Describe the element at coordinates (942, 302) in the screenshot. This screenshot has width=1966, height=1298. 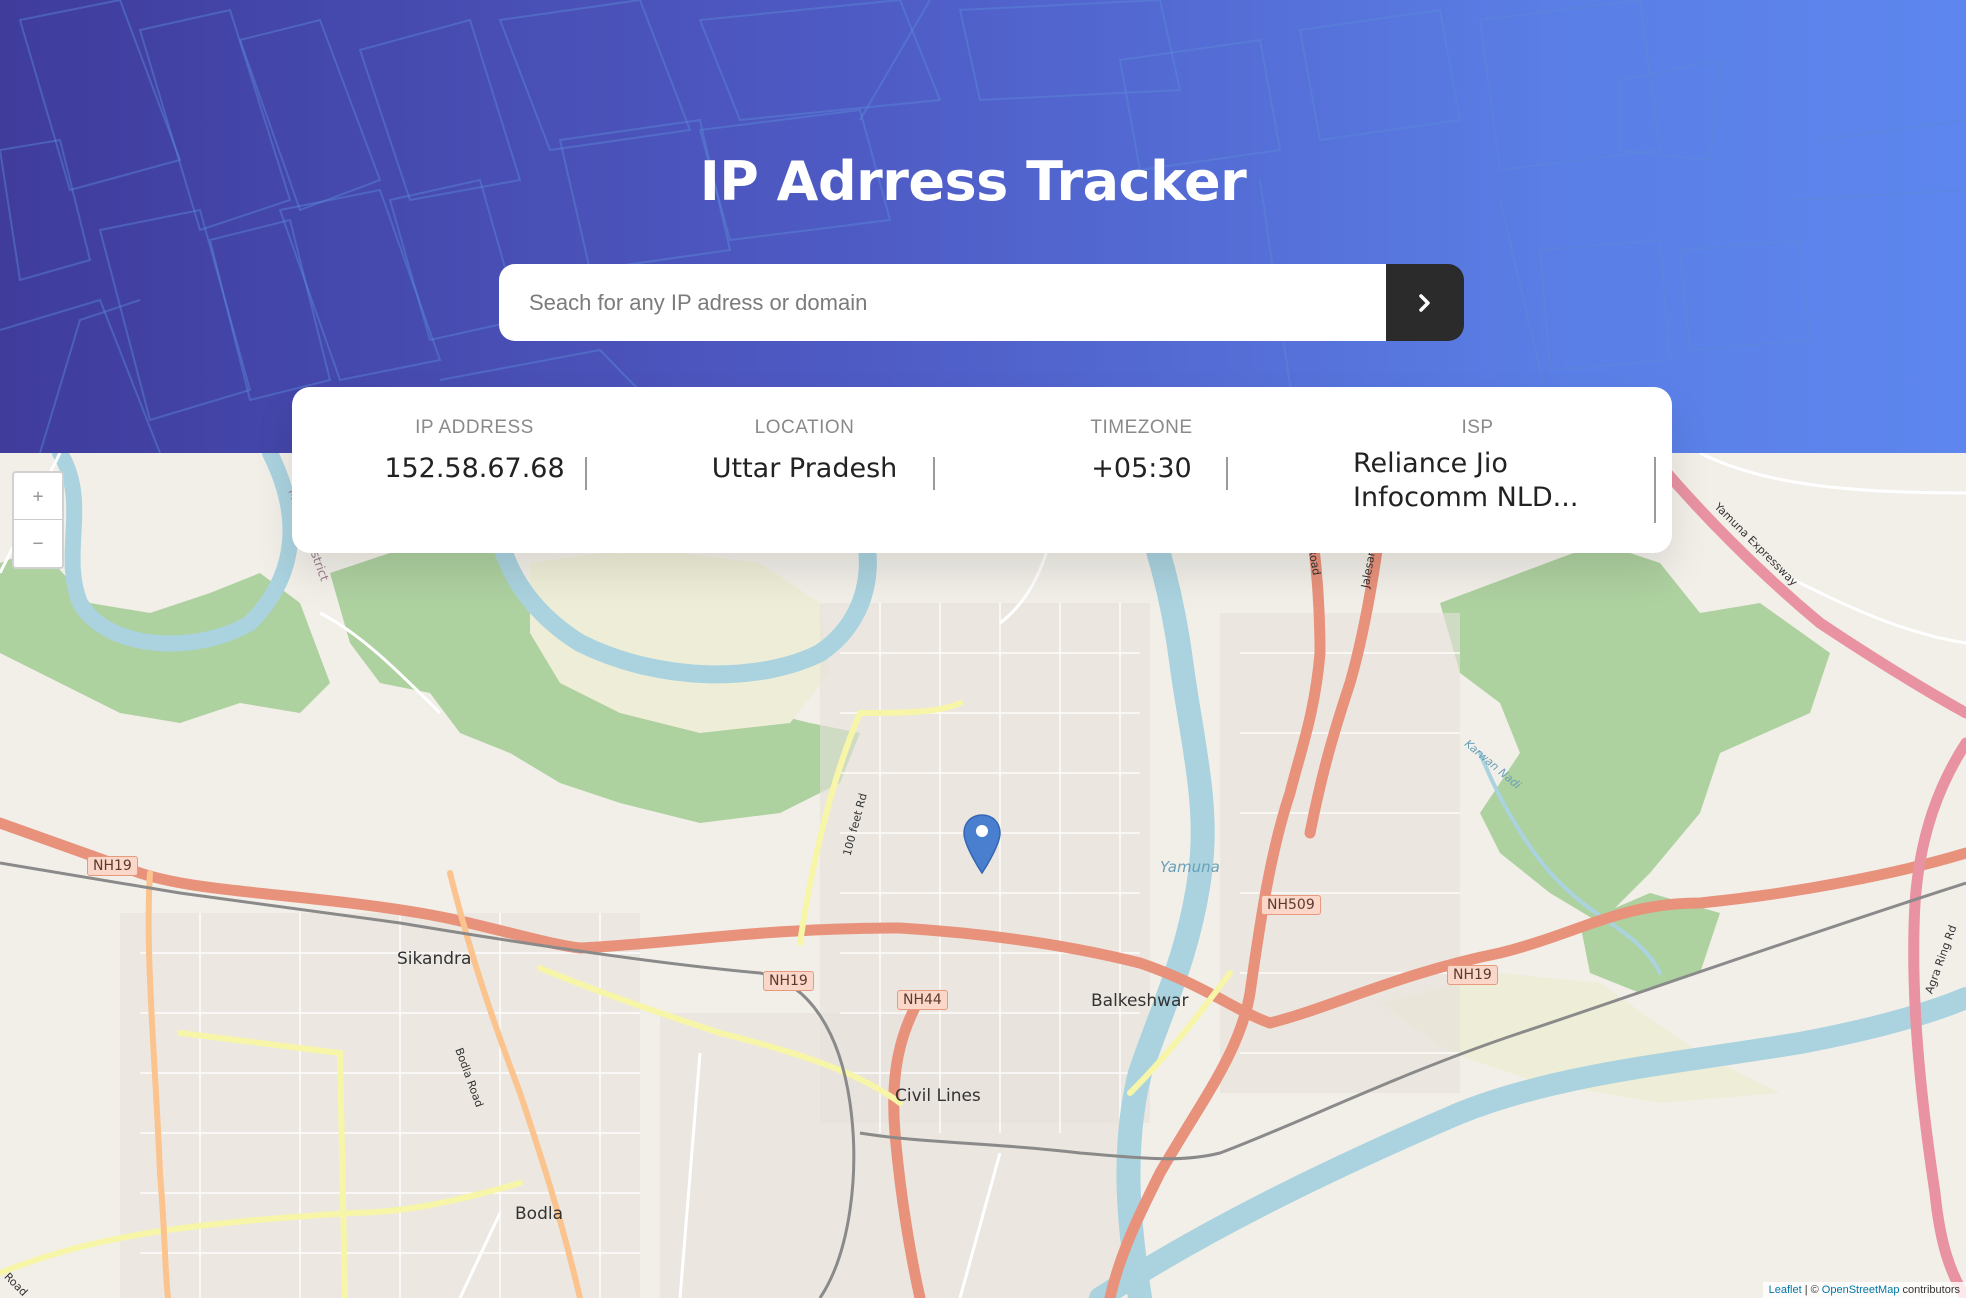
I see `search-input` at that location.